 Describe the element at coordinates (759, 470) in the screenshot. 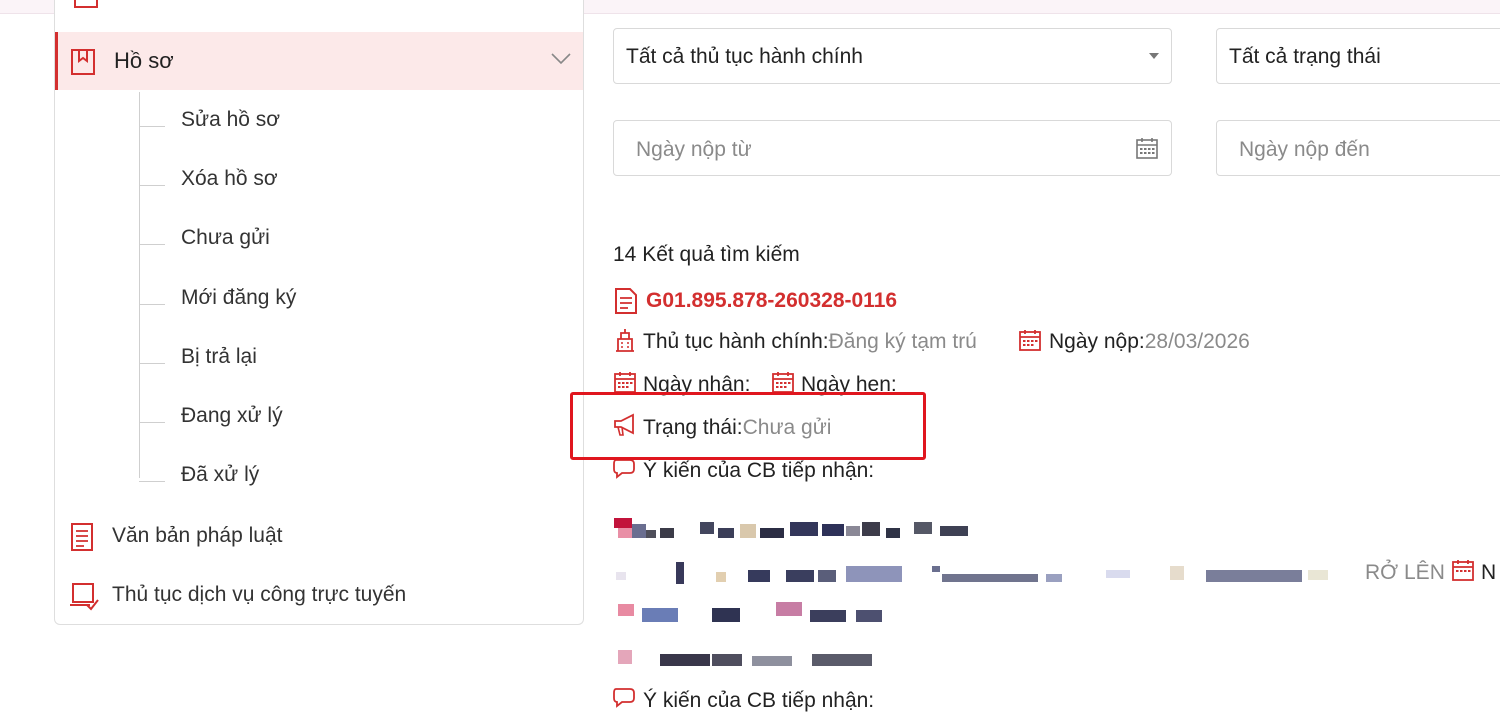

I see `opinion-label: Ý kiến của CB tiếp nhận:` at that location.